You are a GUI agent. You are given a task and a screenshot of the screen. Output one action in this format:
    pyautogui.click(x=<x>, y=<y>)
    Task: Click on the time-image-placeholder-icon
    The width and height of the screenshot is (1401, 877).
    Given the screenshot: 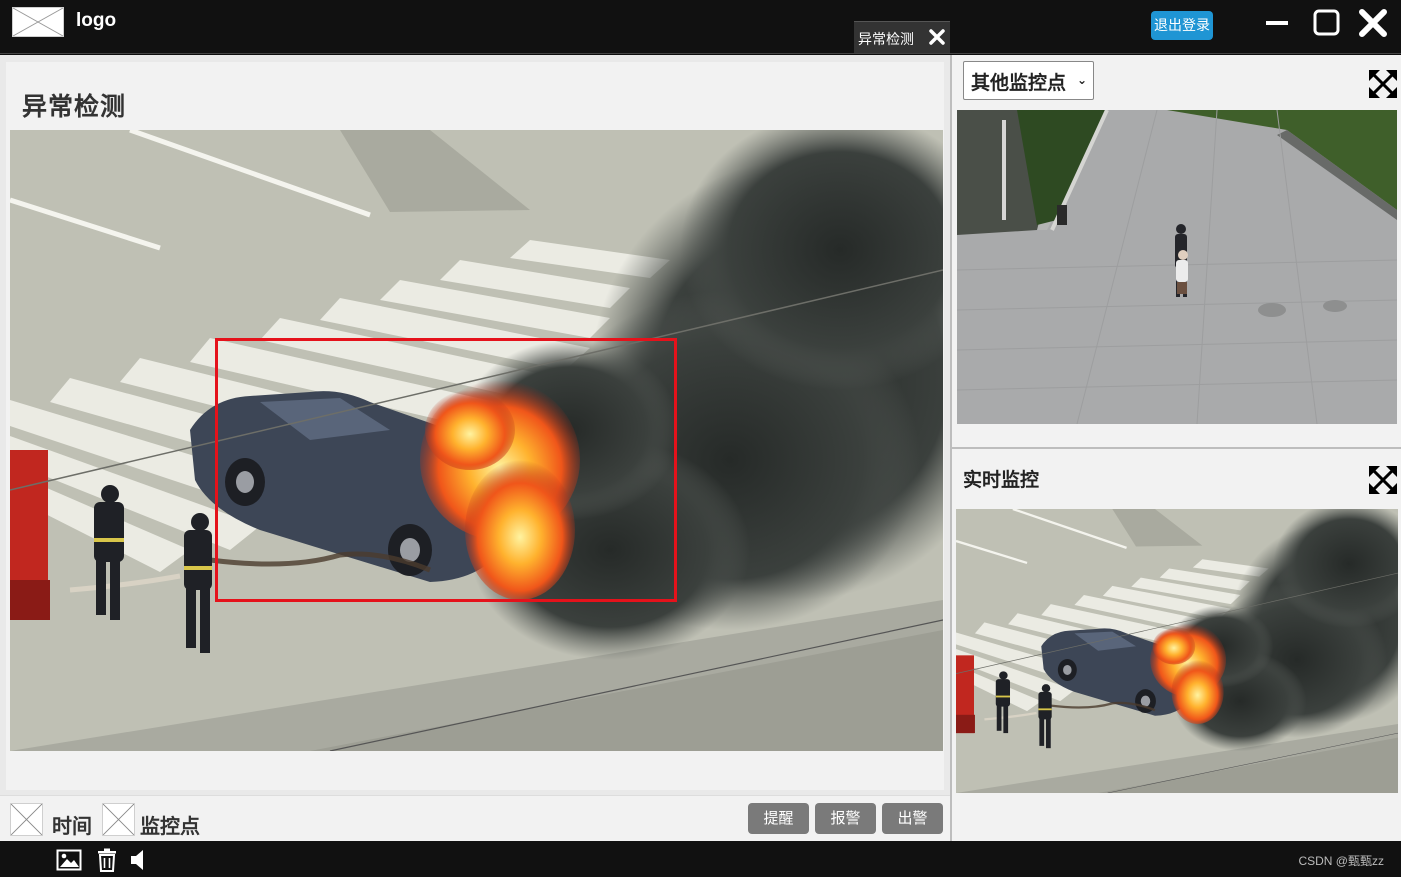 What is the action you would take?
    pyautogui.click(x=26, y=819)
    